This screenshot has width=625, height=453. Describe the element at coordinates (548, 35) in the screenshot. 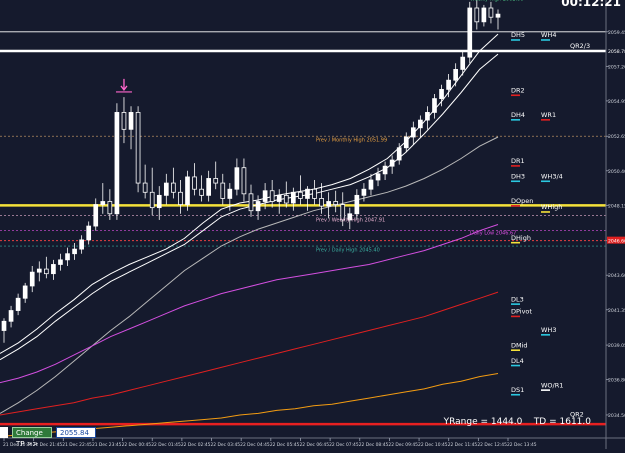

I see `pivot-label: WH4` at that location.